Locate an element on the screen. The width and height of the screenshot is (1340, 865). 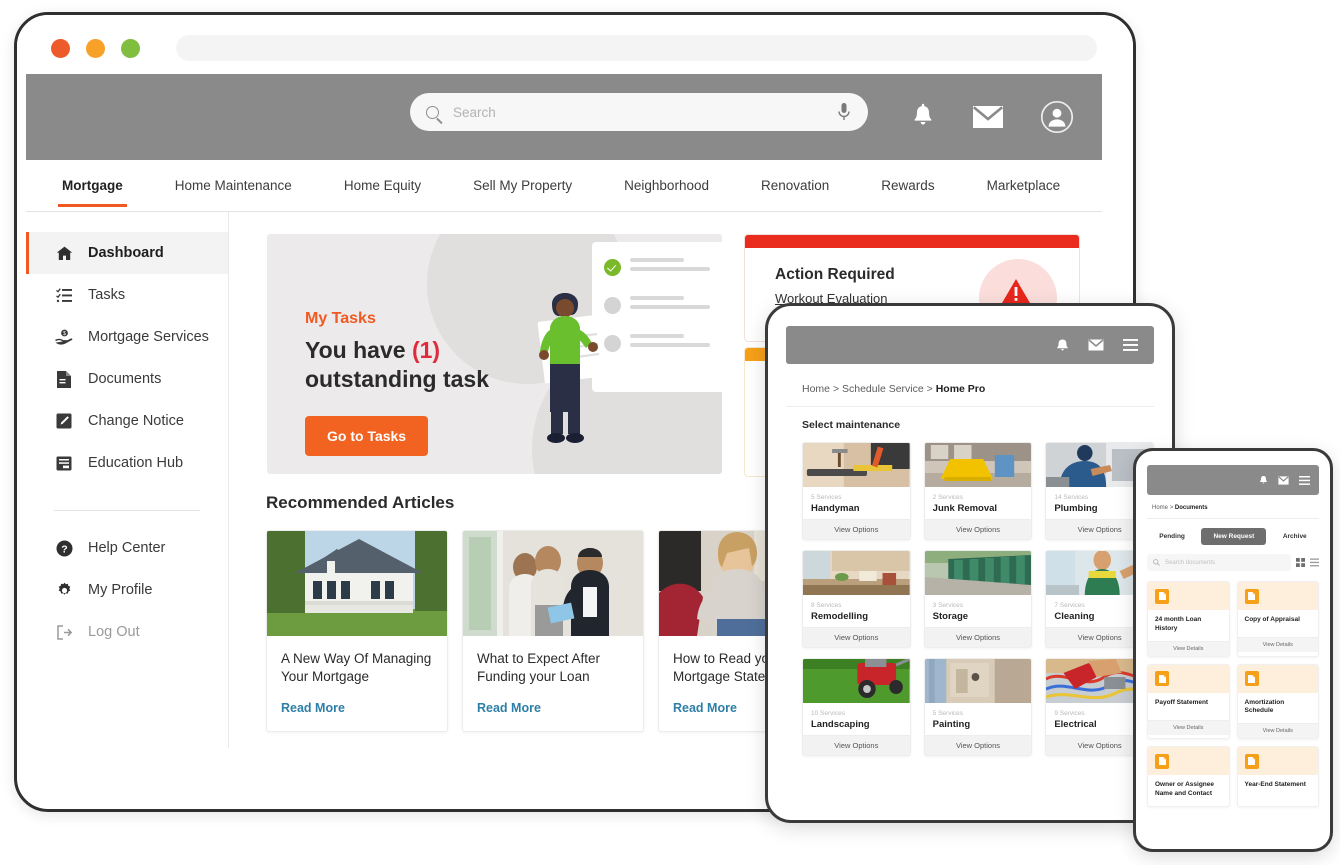
browser-title-bar is located at coordinates (575, 48).